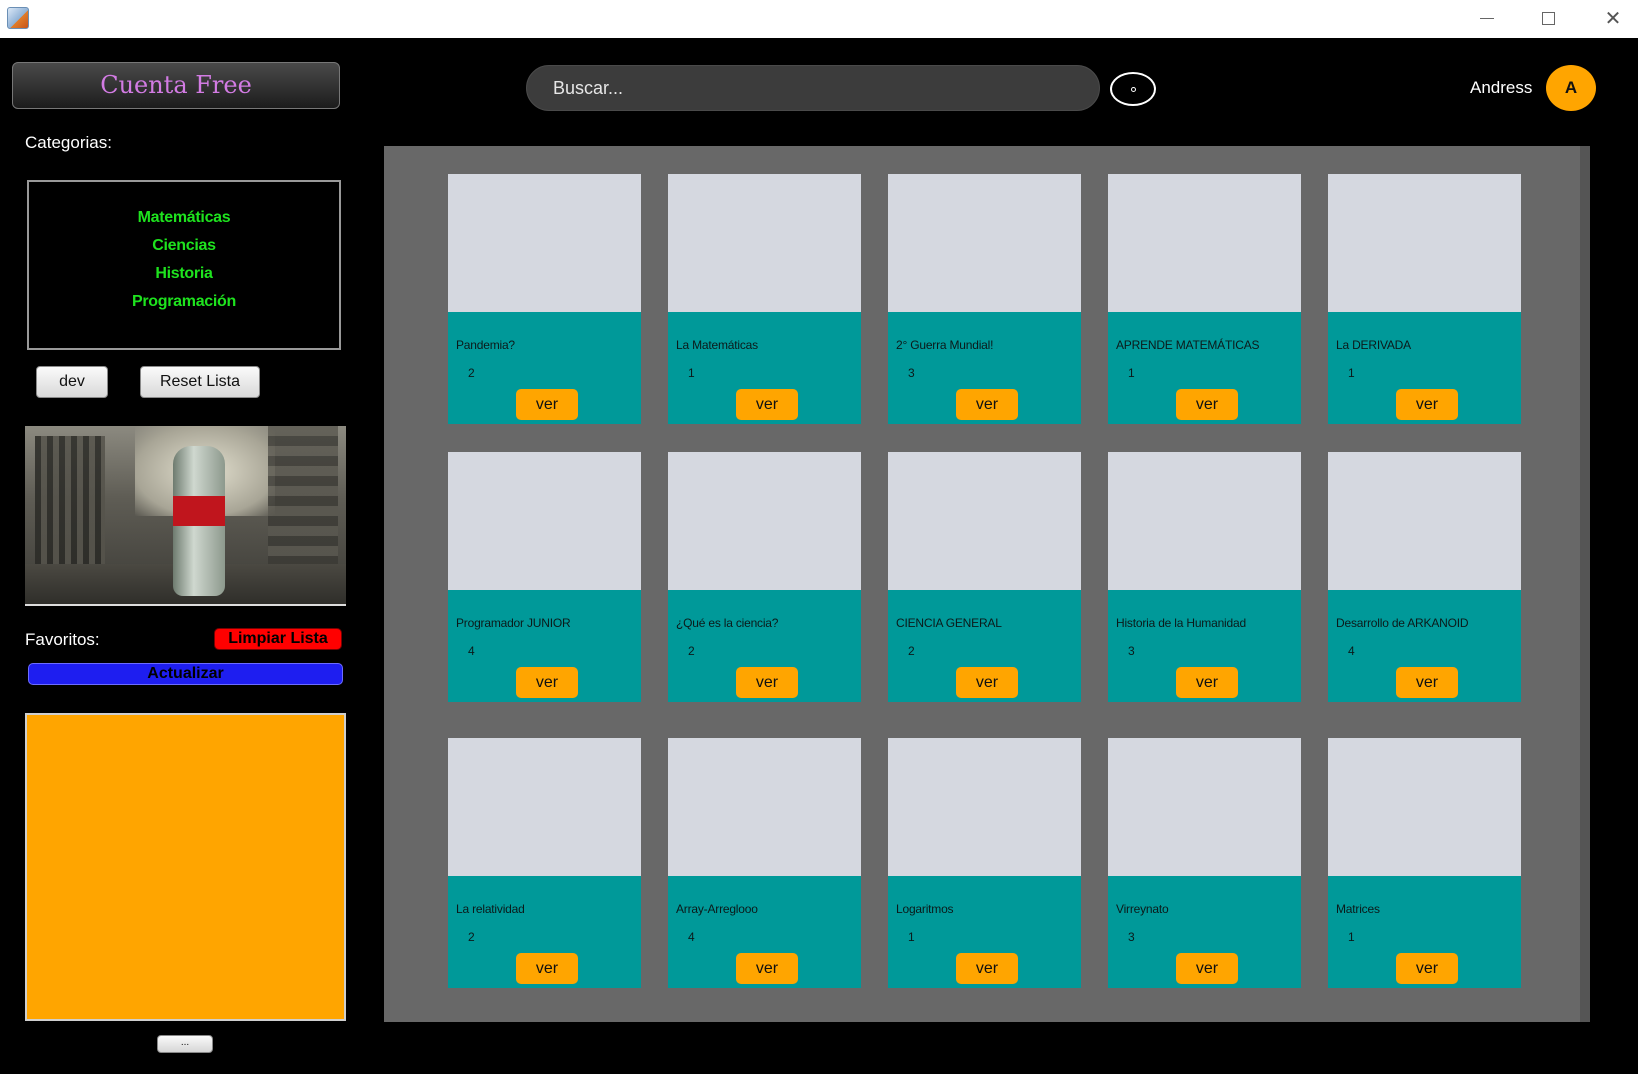  What do you see at coordinates (1181, 623) in the screenshot?
I see `card-title: Historia de la Humanidad` at bounding box center [1181, 623].